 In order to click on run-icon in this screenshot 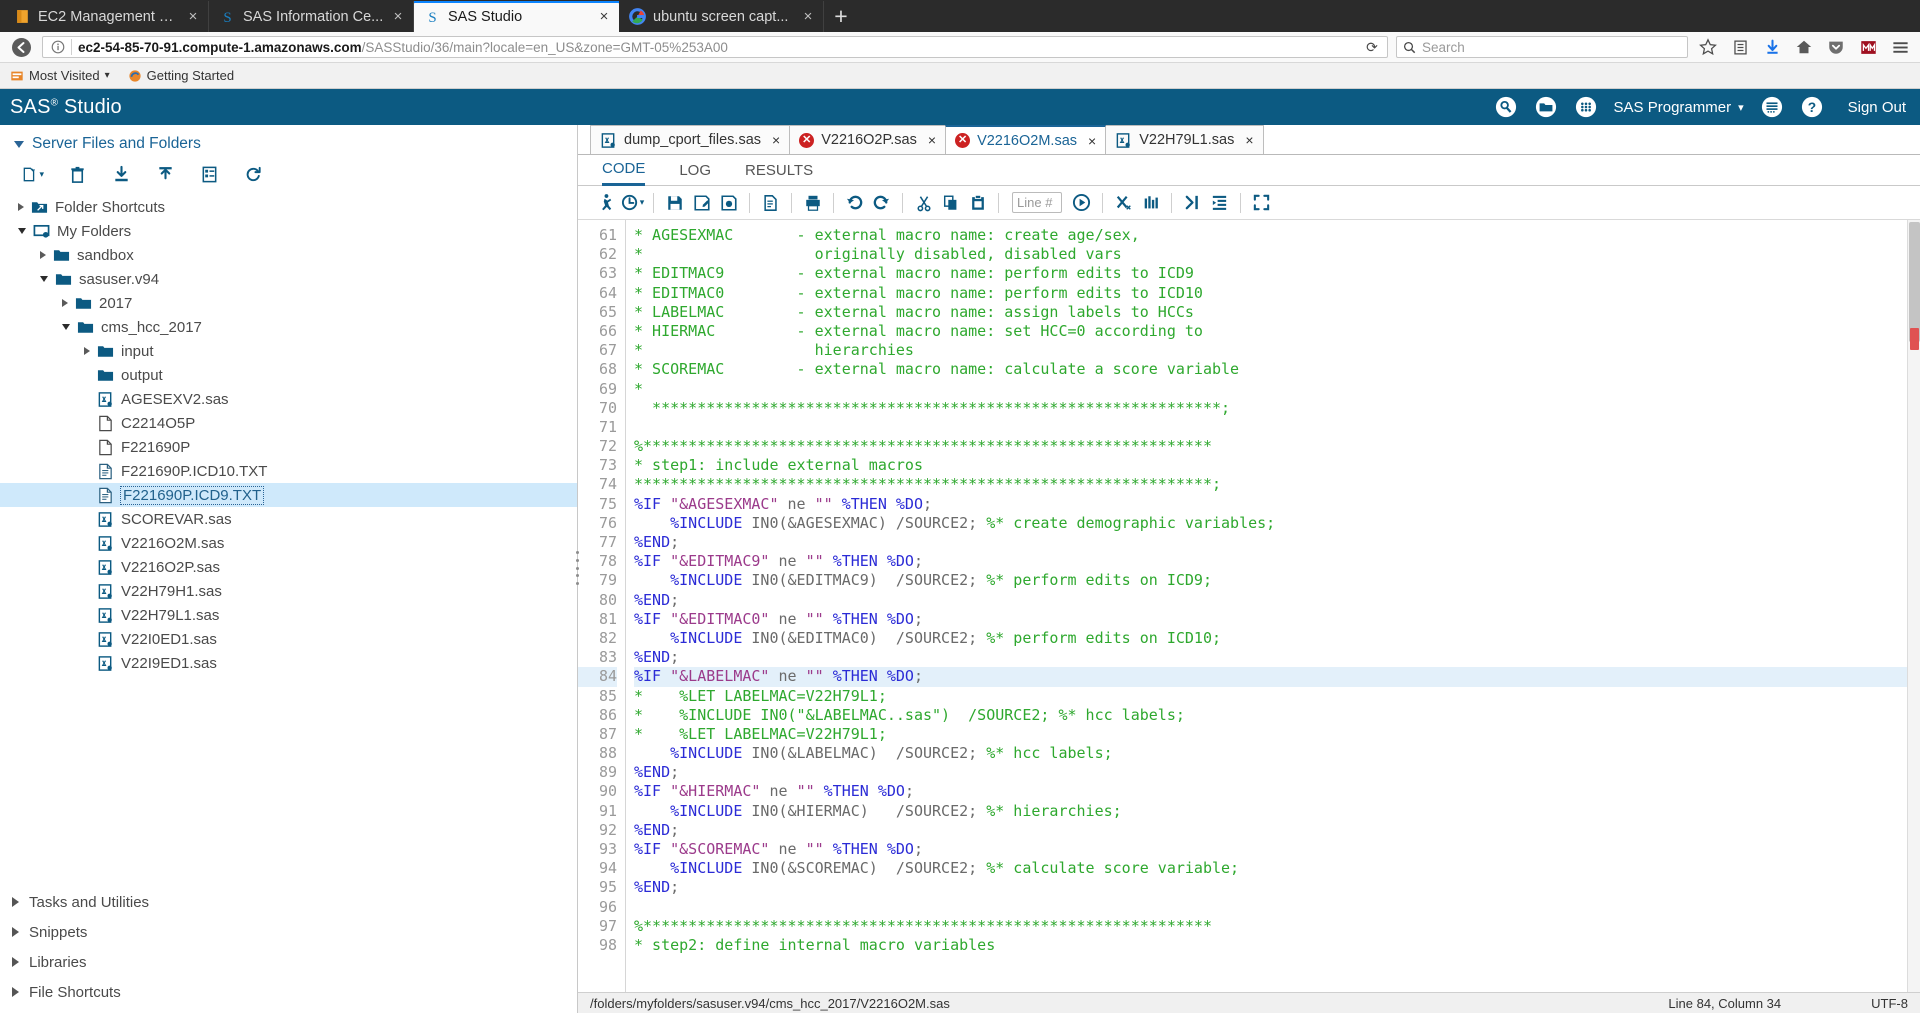, I will do `click(605, 203)`.